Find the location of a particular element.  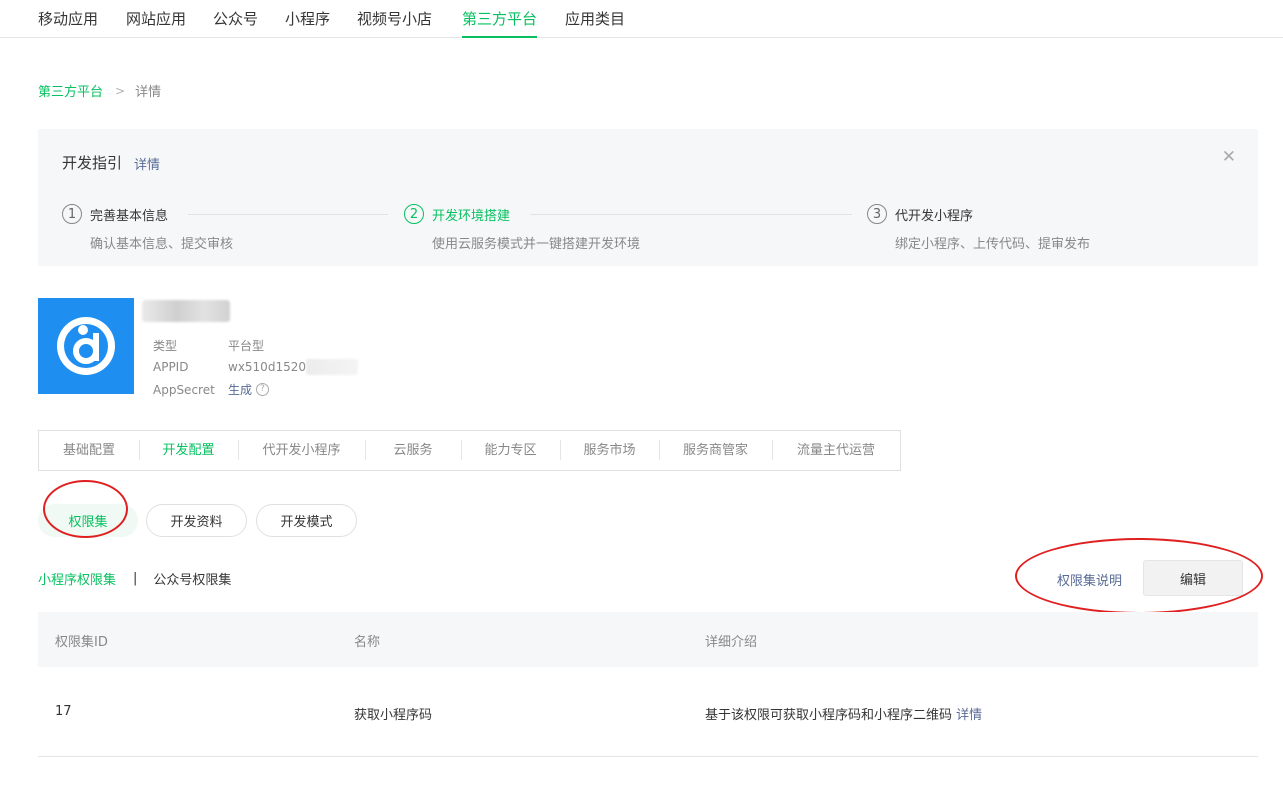

step-name: 代开发小程序 is located at coordinates (934, 216).